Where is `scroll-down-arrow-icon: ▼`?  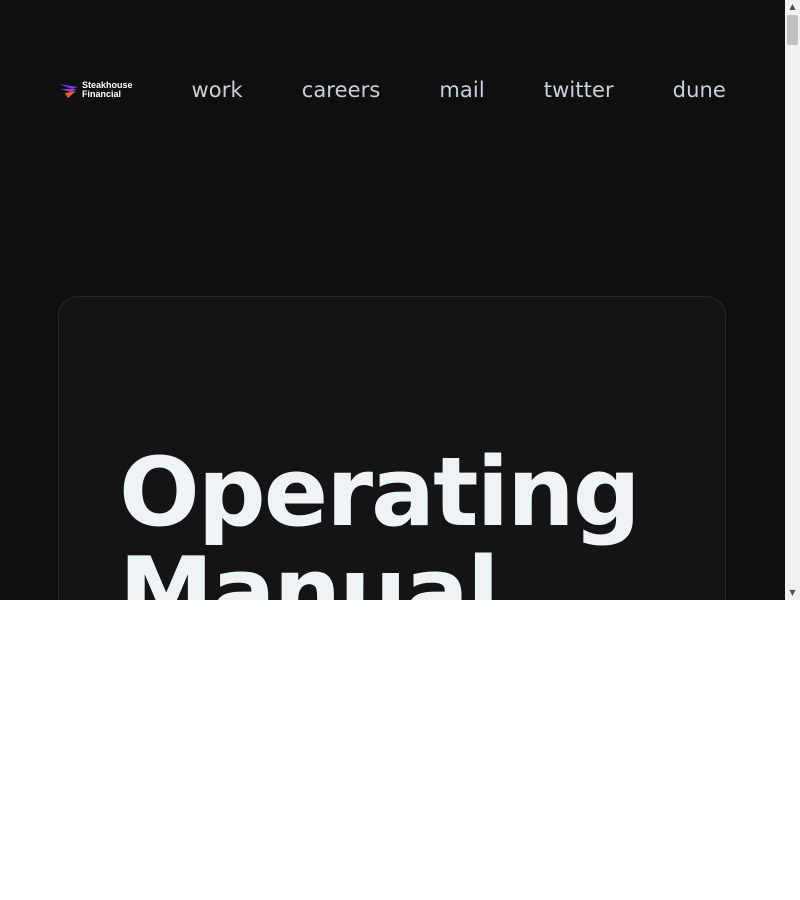 scroll-down-arrow-icon: ▼ is located at coordinates (792, 593).